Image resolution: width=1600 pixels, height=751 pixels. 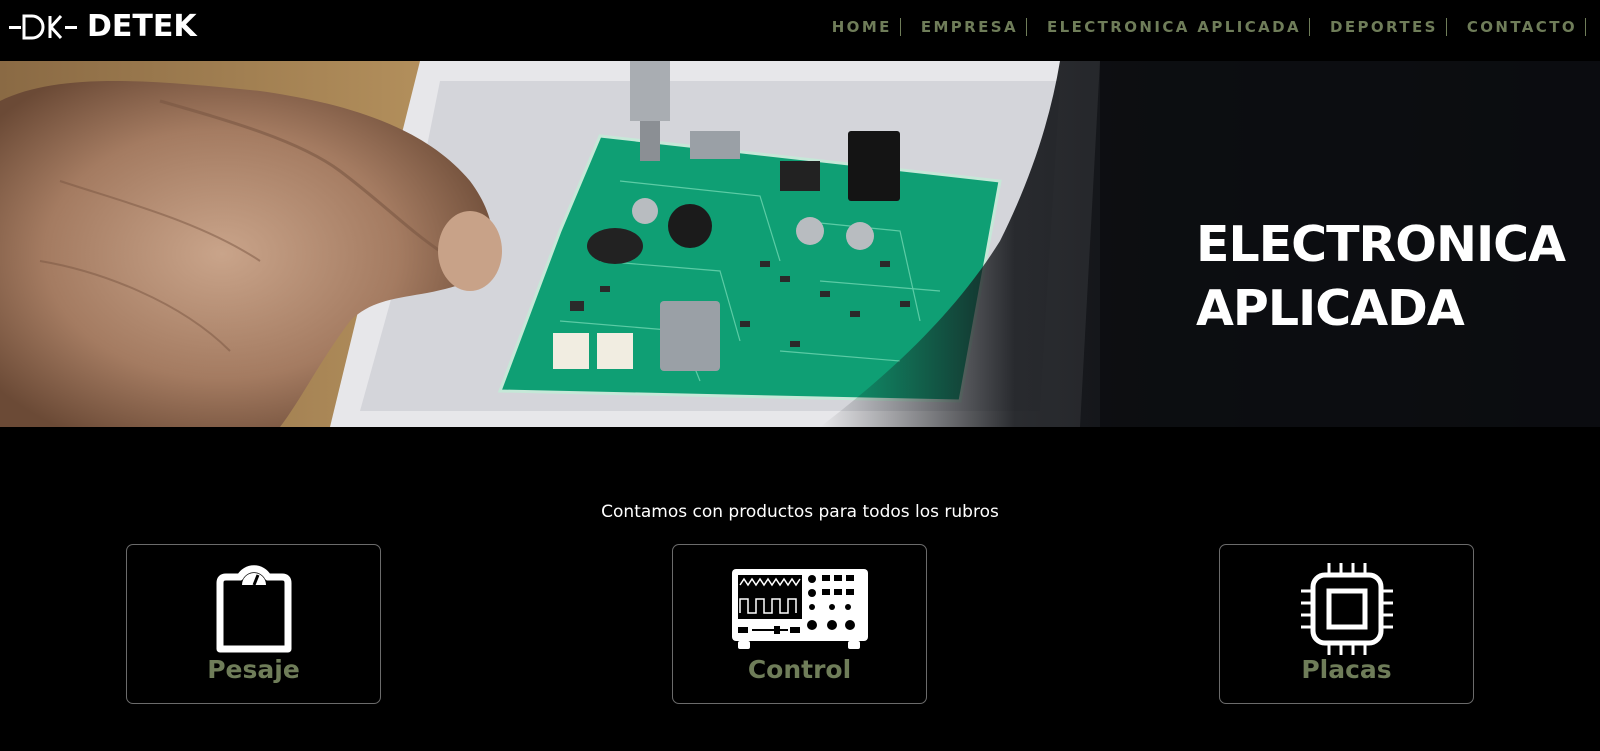 What do you see at coordinates (1168, 27) in the screenshot?
I see `nav-electronica-aplicada: ELECTRONICA APLICADA` at bounding box center [1168, 27].